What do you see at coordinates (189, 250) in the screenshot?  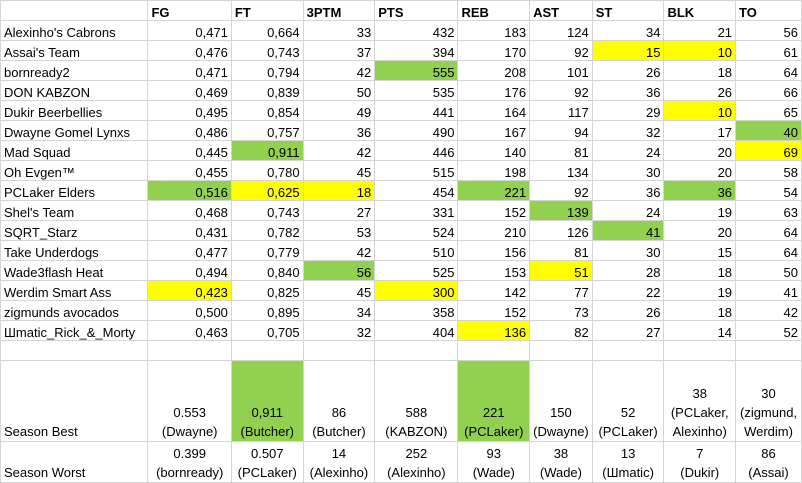 I see `stat-cell: 0,477` at bounding box center [189, 250].